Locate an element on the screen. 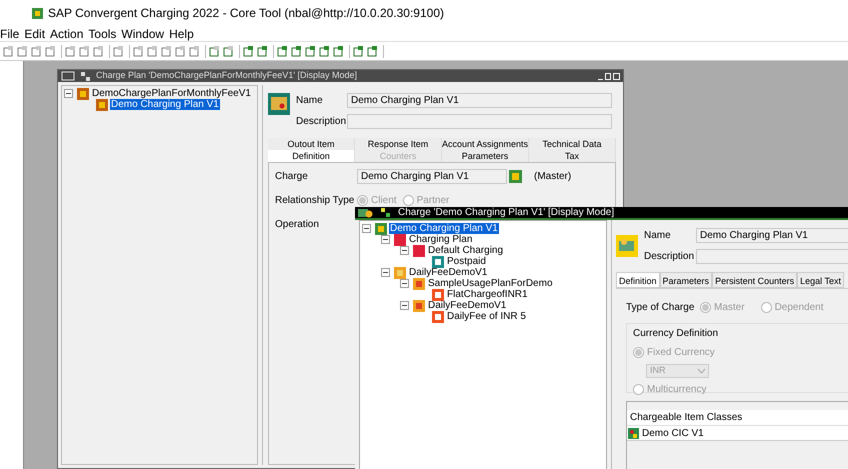  app-logo-icon is located at coordinates (37, 13).